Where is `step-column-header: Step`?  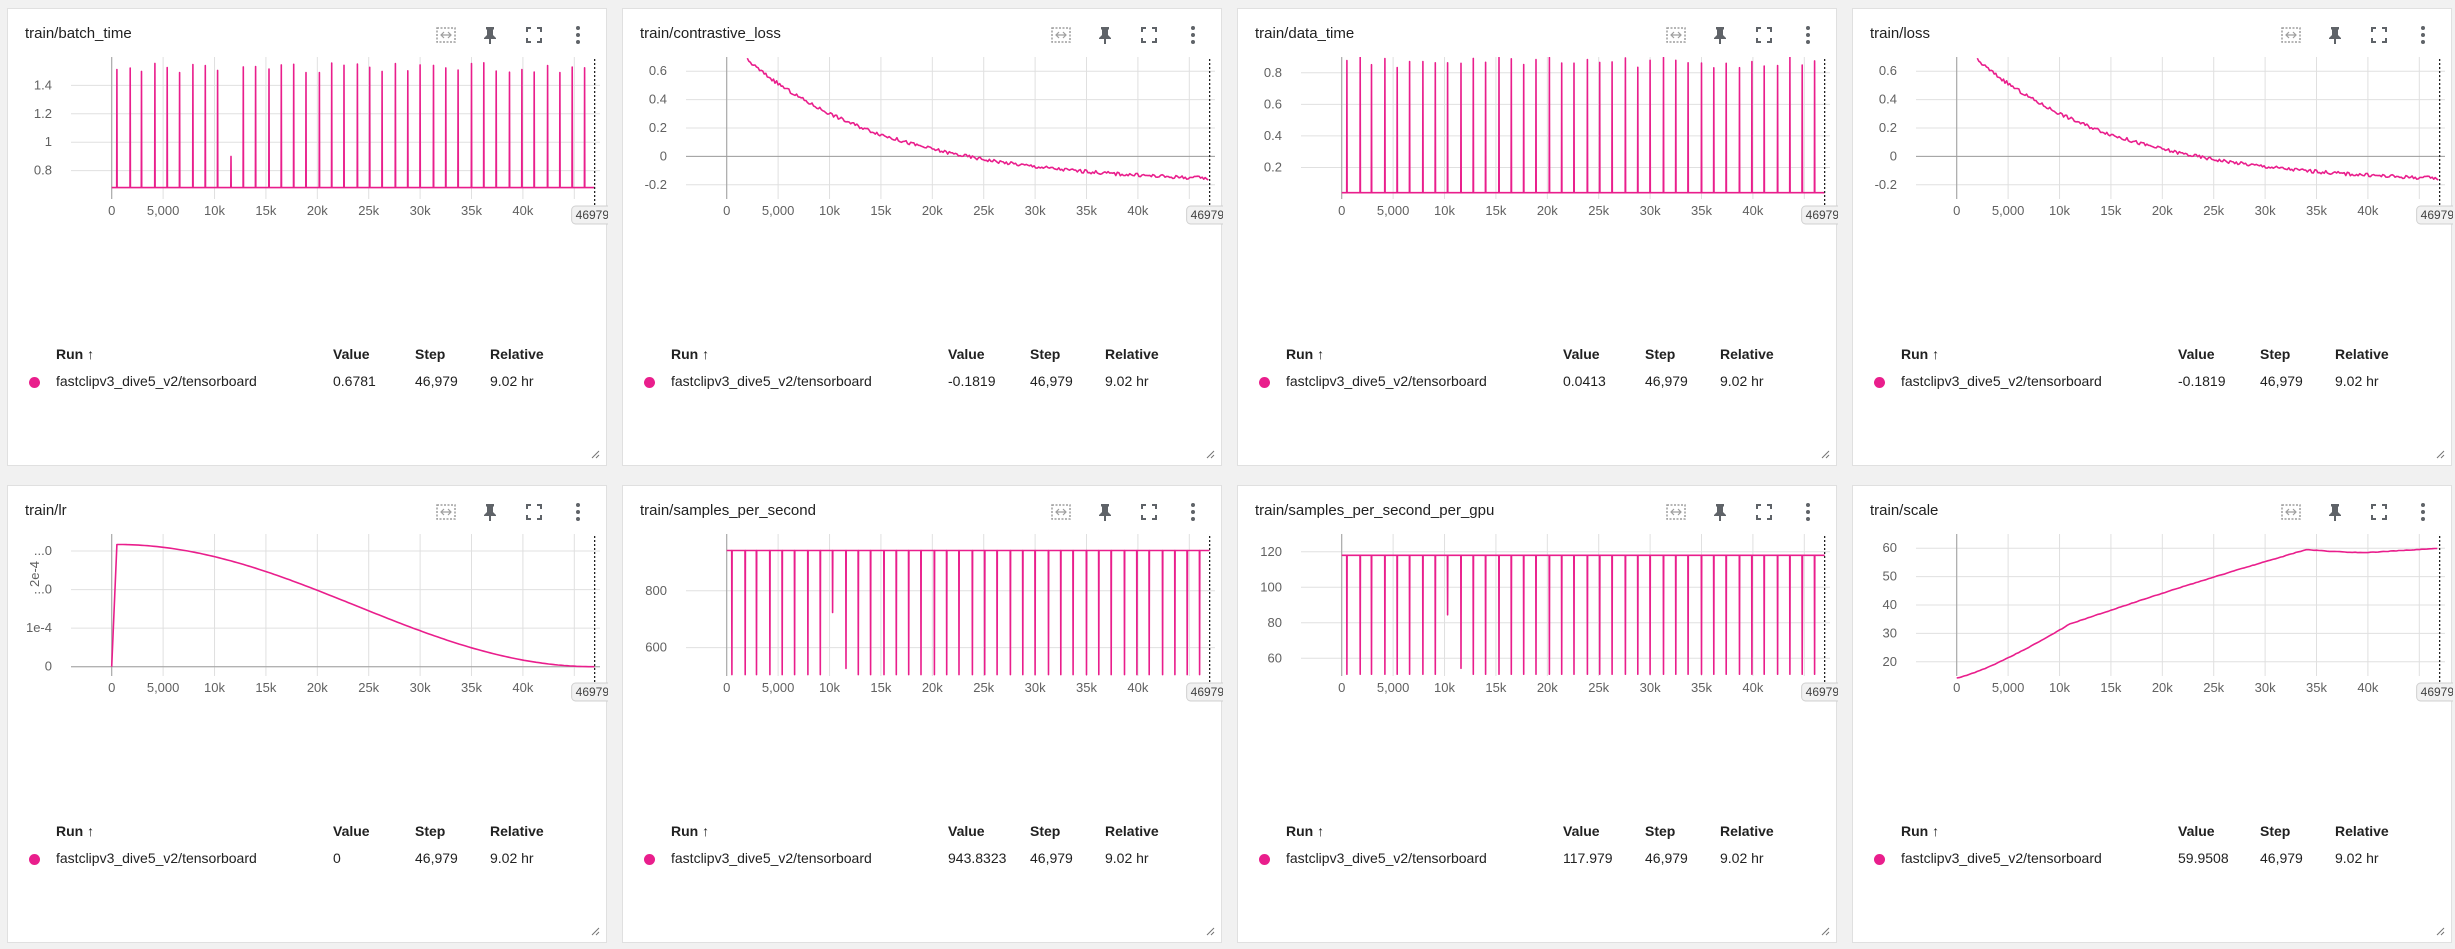 step-column-header: Step is located at coordinates (2275, 831).